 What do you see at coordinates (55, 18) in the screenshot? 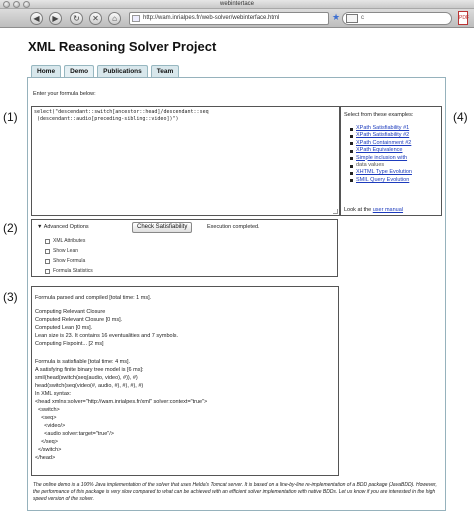
I see `forward-icon: ▶` at bounding box center [55, 18].